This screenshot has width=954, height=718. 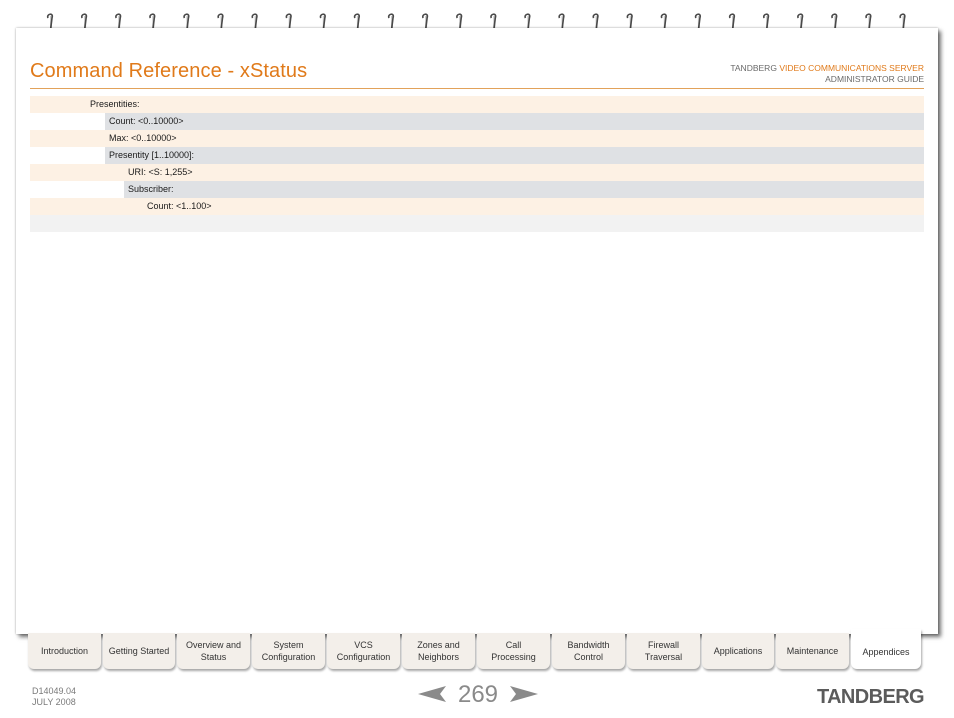 What do you see at coordinates (477, 223) in the screenshot?
I see `tree-footer-band` at bounding box center [477, 223].